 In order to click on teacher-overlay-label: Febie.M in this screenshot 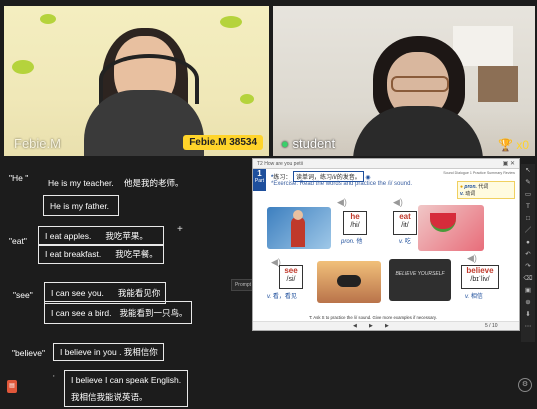, I will do `click(37, 143)`.